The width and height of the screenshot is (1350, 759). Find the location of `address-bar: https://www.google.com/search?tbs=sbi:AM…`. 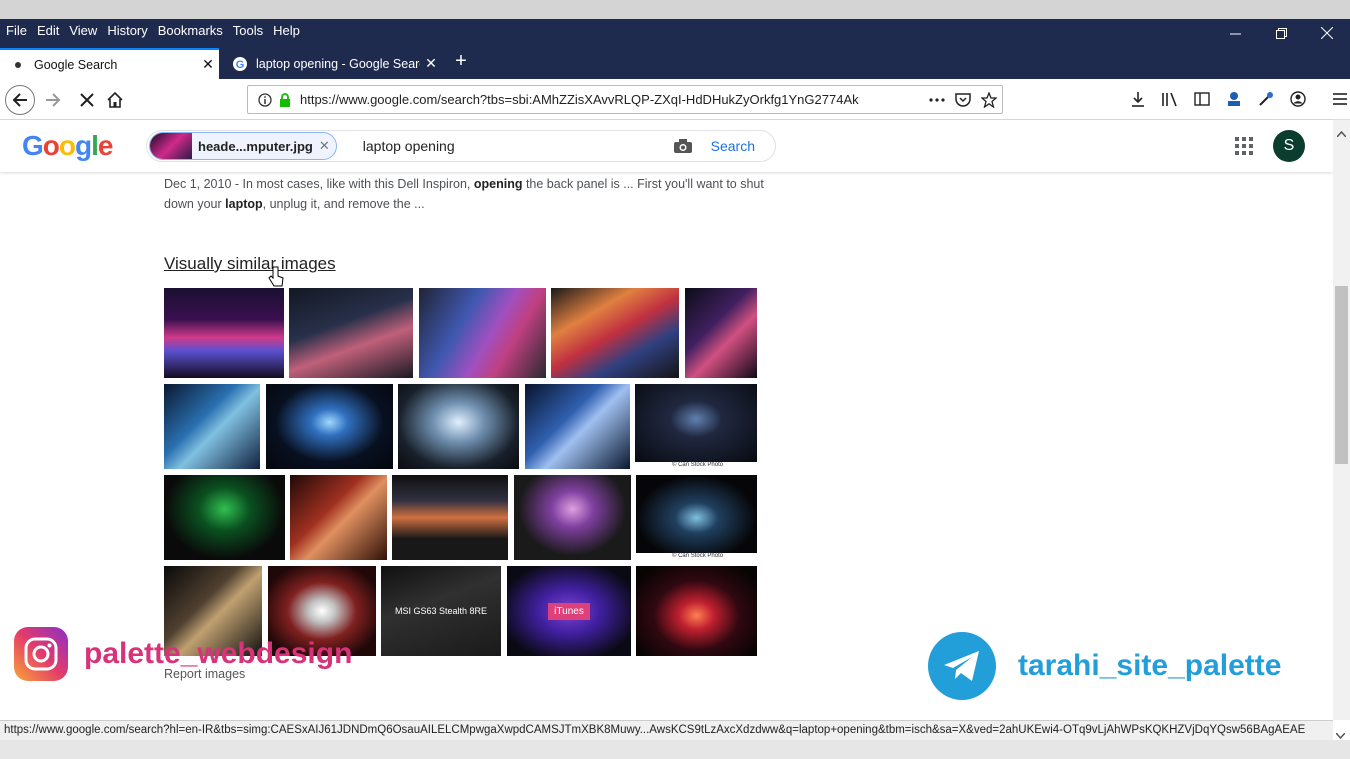

address-bar: https://www.google.com/search?tbs=sbi:AM… is located at coordinates (625, 99).